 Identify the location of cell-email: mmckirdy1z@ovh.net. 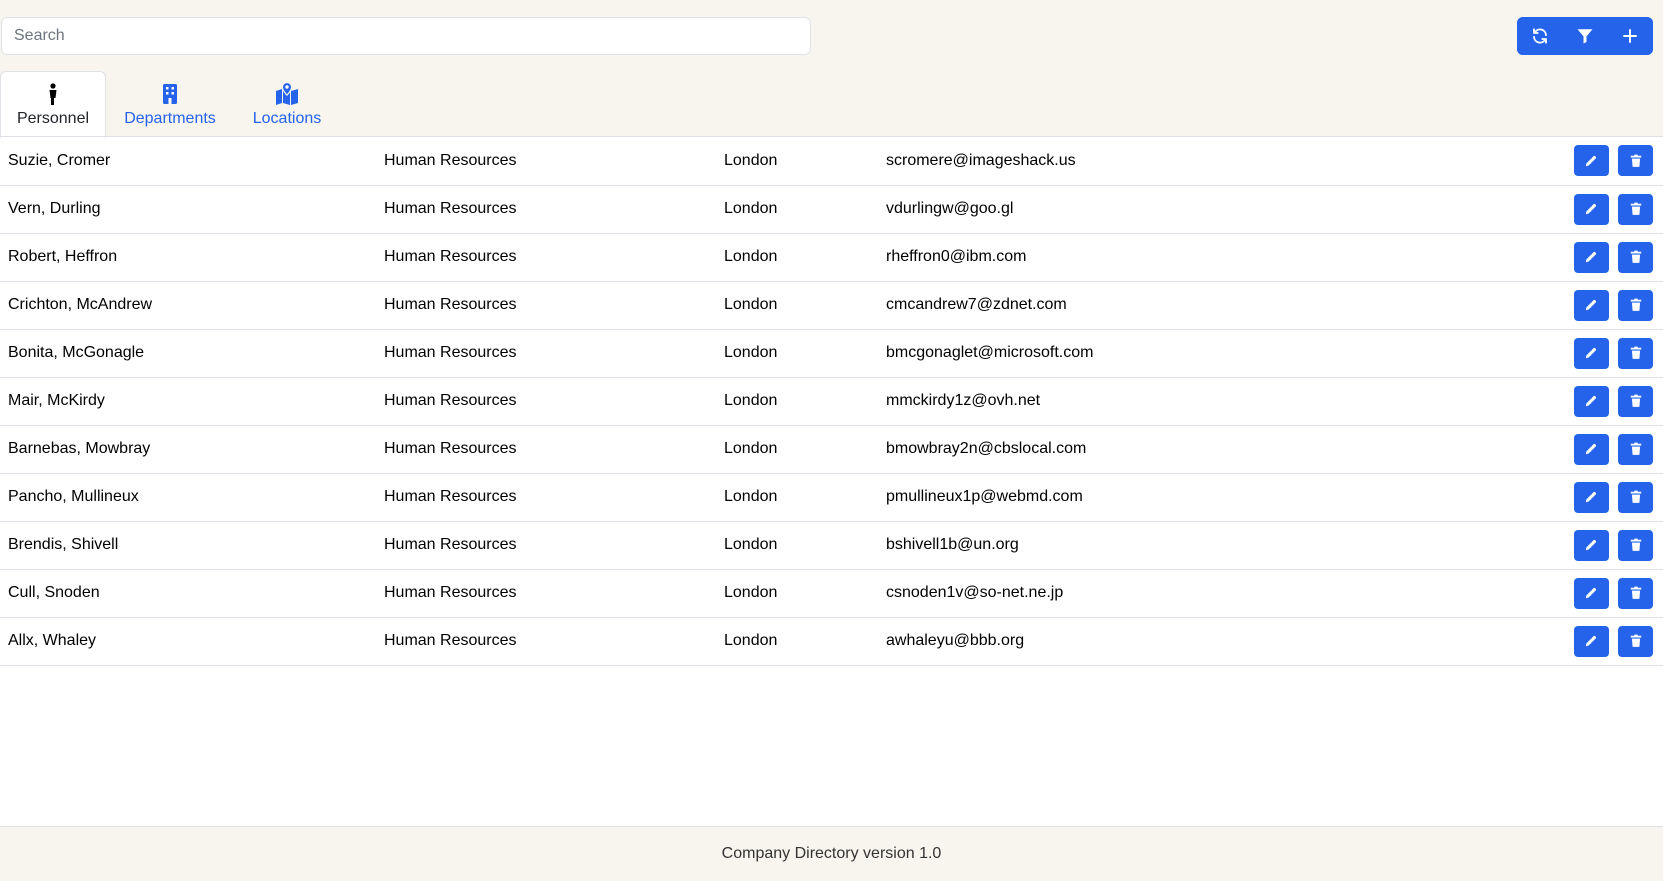
(963, 400).